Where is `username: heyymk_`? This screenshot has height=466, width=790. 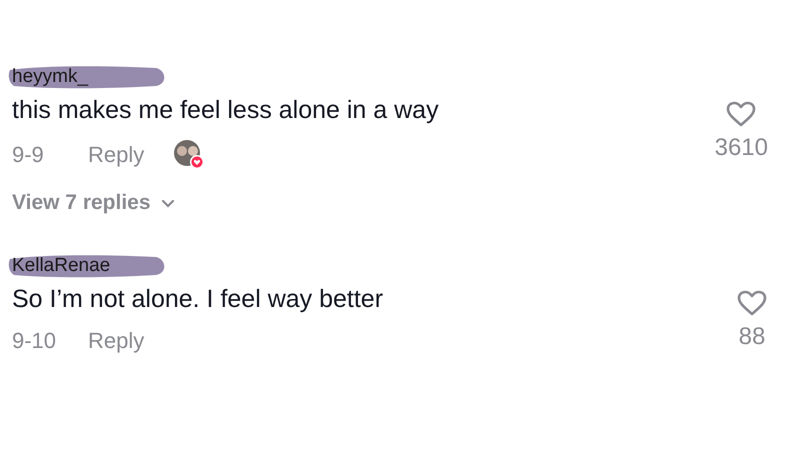 username: heyymk_ is located at coordinates (50, 77).